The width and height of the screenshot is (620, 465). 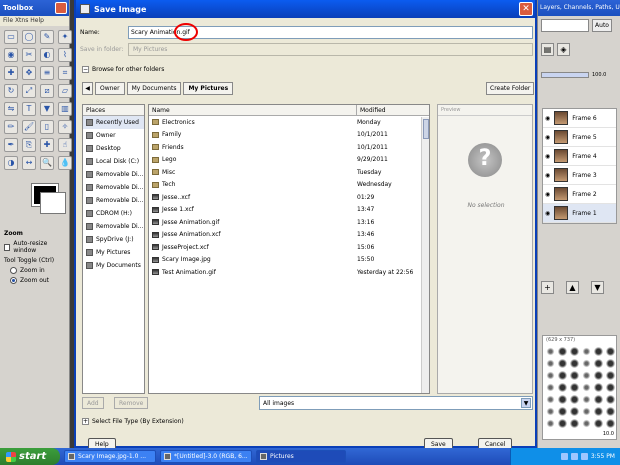 I want to click on pencil-icon: ✏, so click(x=11, y=127).